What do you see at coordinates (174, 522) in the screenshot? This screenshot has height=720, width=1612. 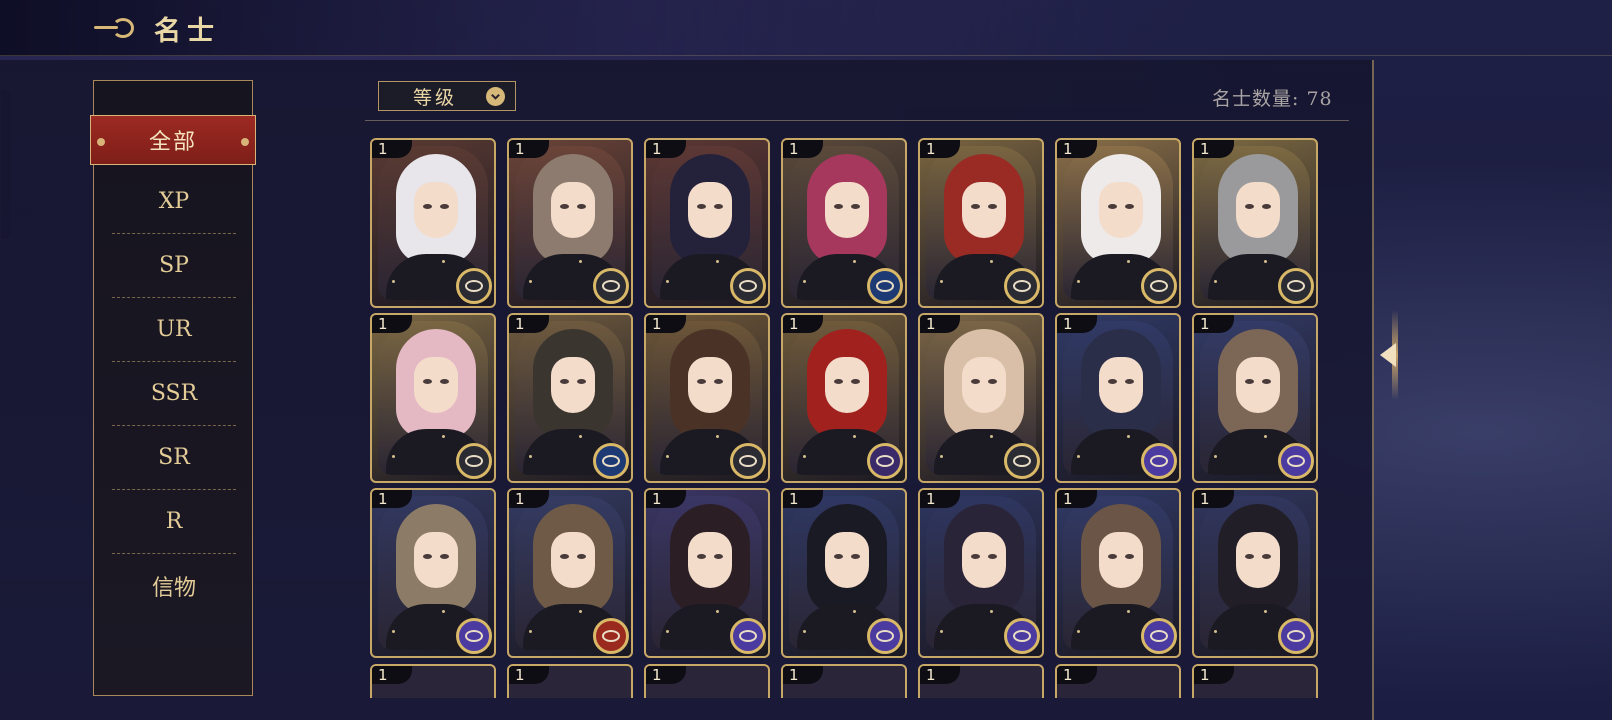 I see `category-r: R` at bounding box center [174, 522].